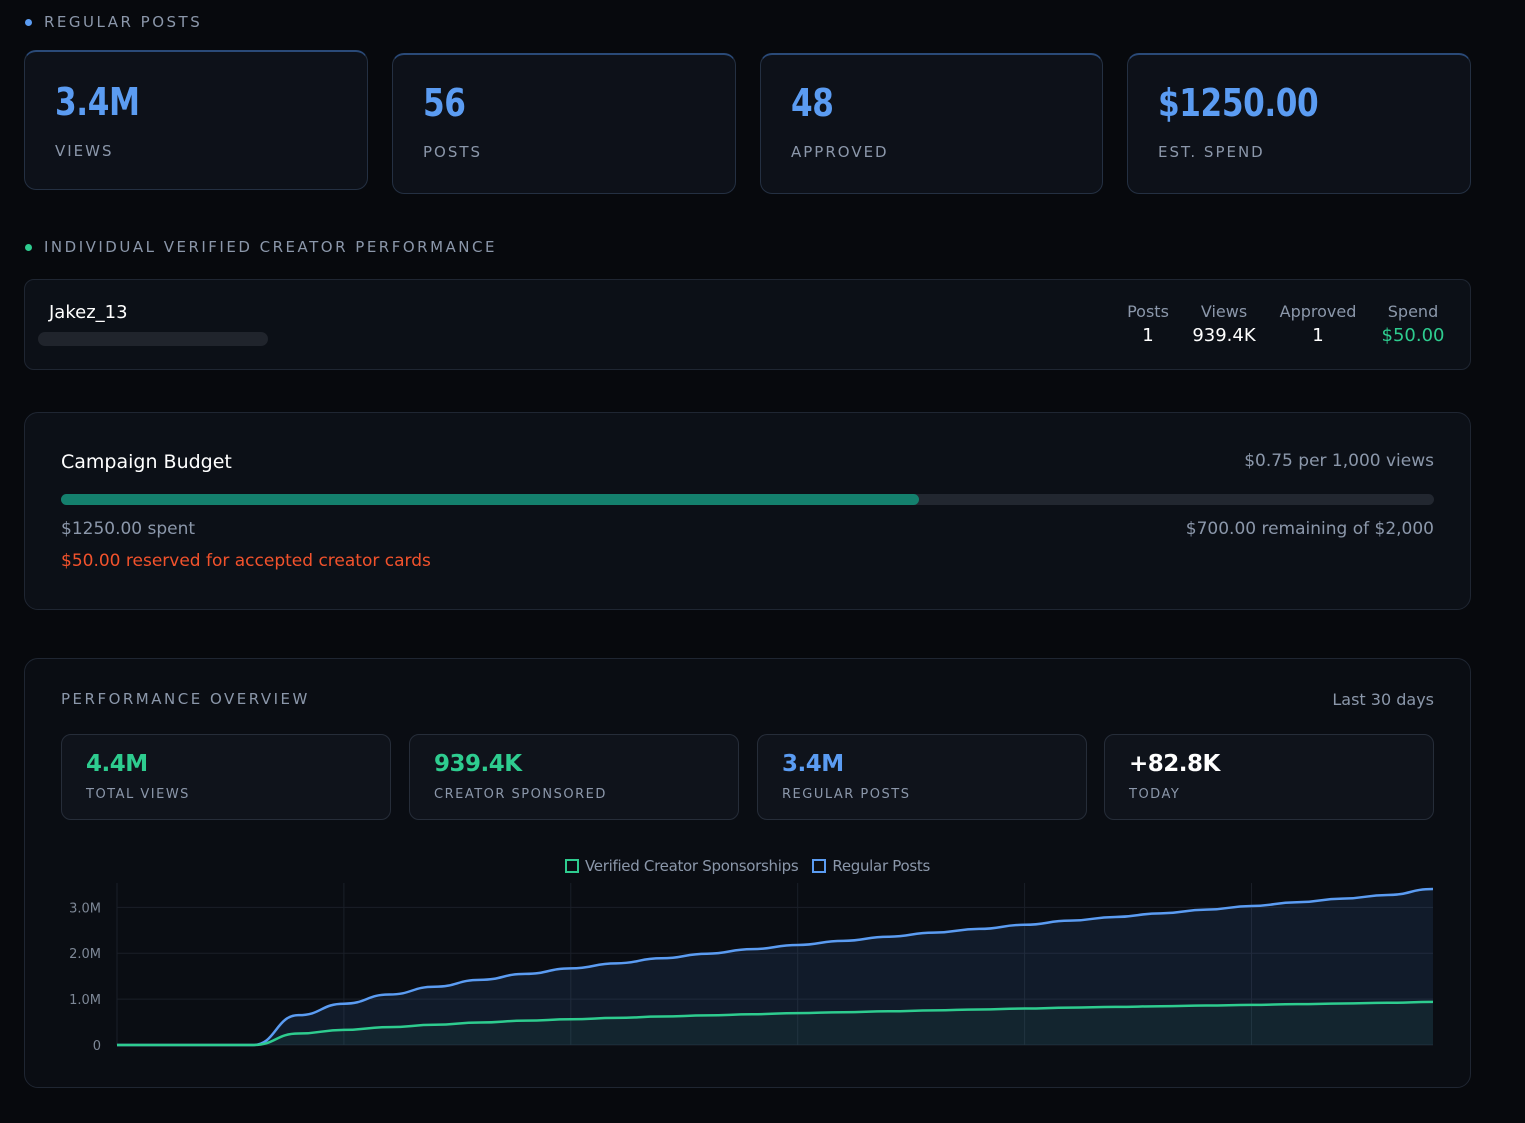  Describe the element at coordinates (564, 123) in the screenshot. I see `posts-stat-card: 56 POSTS` at that location.